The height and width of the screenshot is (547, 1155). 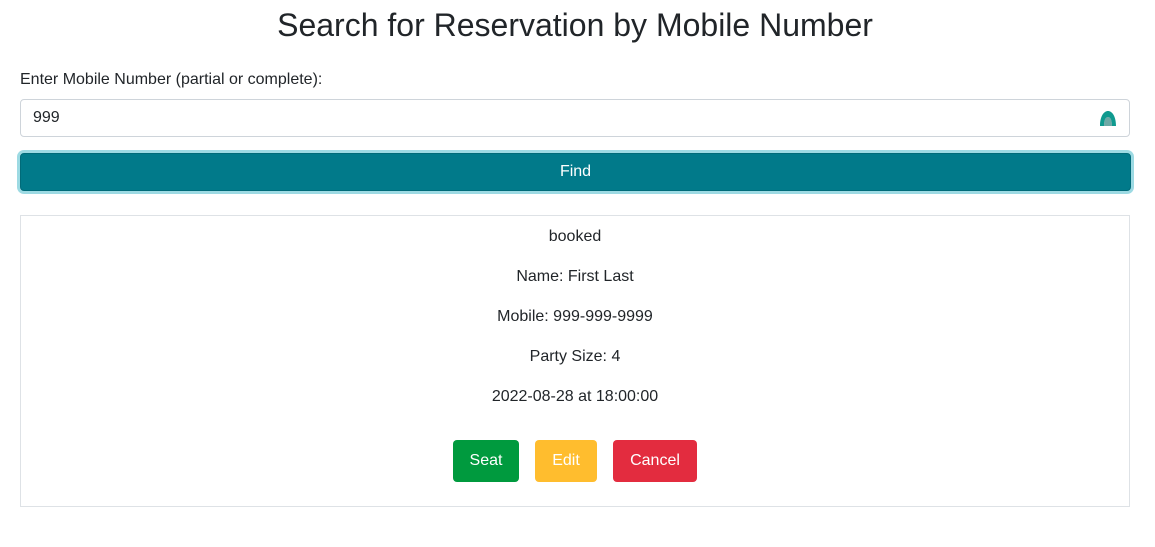 I want to click on mobile-number-field-wrapper, so click(x=575, y=118).